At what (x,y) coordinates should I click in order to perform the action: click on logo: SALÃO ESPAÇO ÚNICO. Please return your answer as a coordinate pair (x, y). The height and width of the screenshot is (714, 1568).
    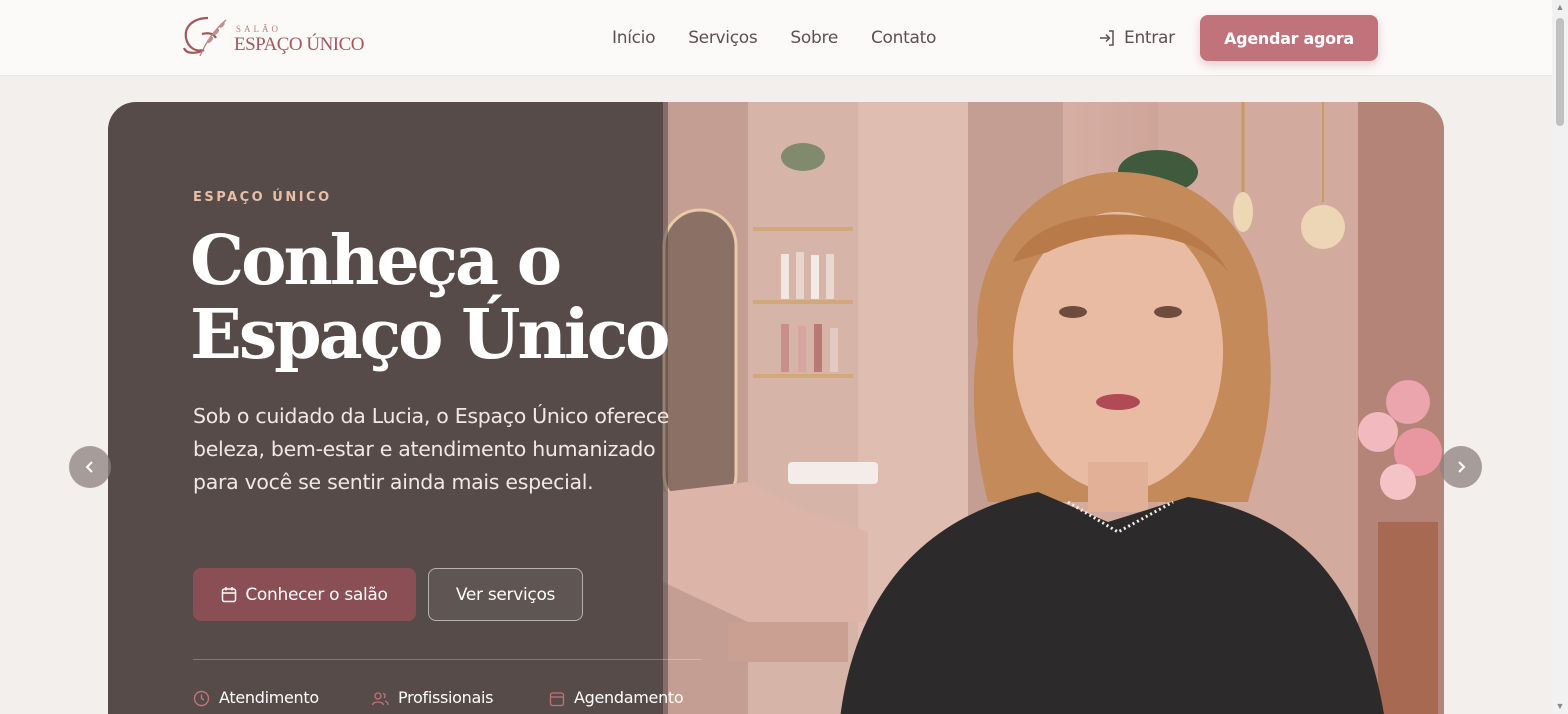
    Looking at the image, I should click on (272, 37).